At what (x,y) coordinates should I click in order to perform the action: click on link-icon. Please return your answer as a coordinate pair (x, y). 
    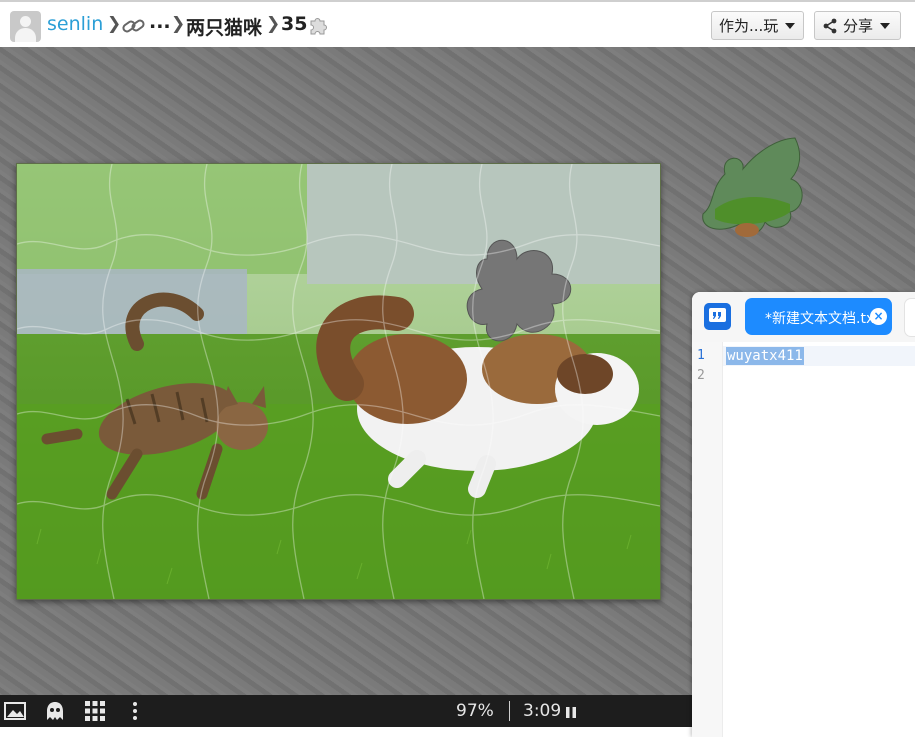
    Looking at the image, I should click on (134, 26).